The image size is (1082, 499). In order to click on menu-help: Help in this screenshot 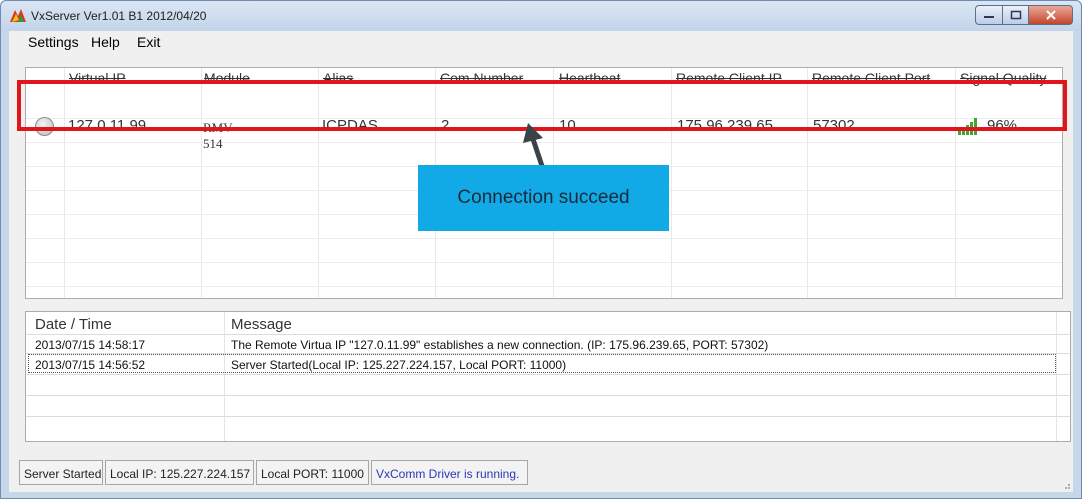, I will do `click(105, 42)`.